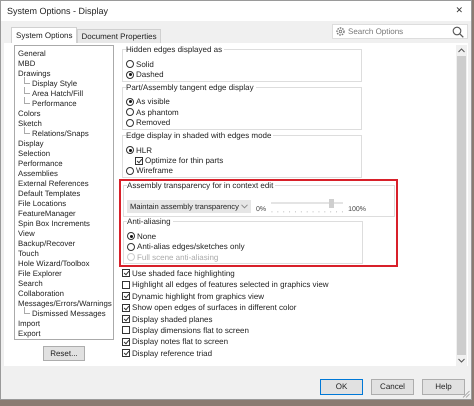 The width and height of the screenshot is (474, 406). I want to click on option-label: As visible, so click(153, 101).